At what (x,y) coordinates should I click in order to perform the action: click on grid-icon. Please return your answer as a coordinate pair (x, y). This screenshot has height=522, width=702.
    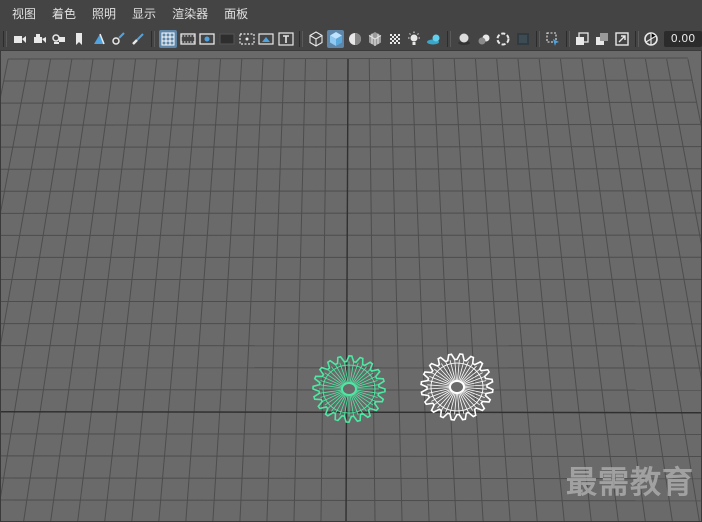
    Looking at the image, I should click on (167, 39).